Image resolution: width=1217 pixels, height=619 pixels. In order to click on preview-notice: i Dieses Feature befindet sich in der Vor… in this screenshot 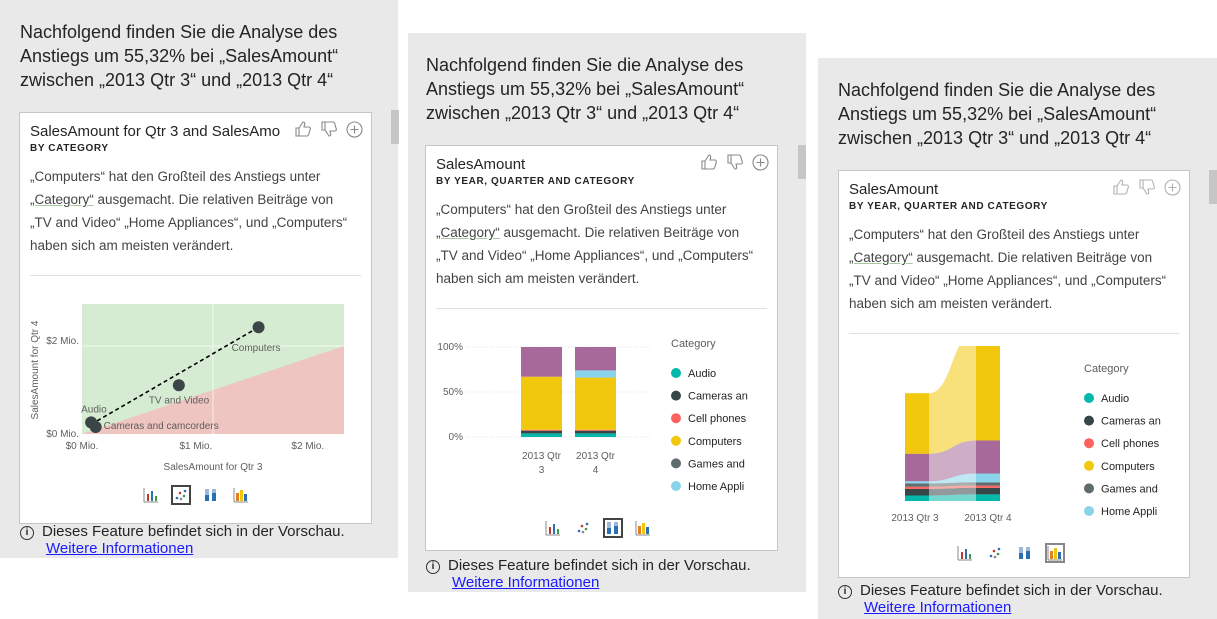, I will do `click(1000, 599)`.